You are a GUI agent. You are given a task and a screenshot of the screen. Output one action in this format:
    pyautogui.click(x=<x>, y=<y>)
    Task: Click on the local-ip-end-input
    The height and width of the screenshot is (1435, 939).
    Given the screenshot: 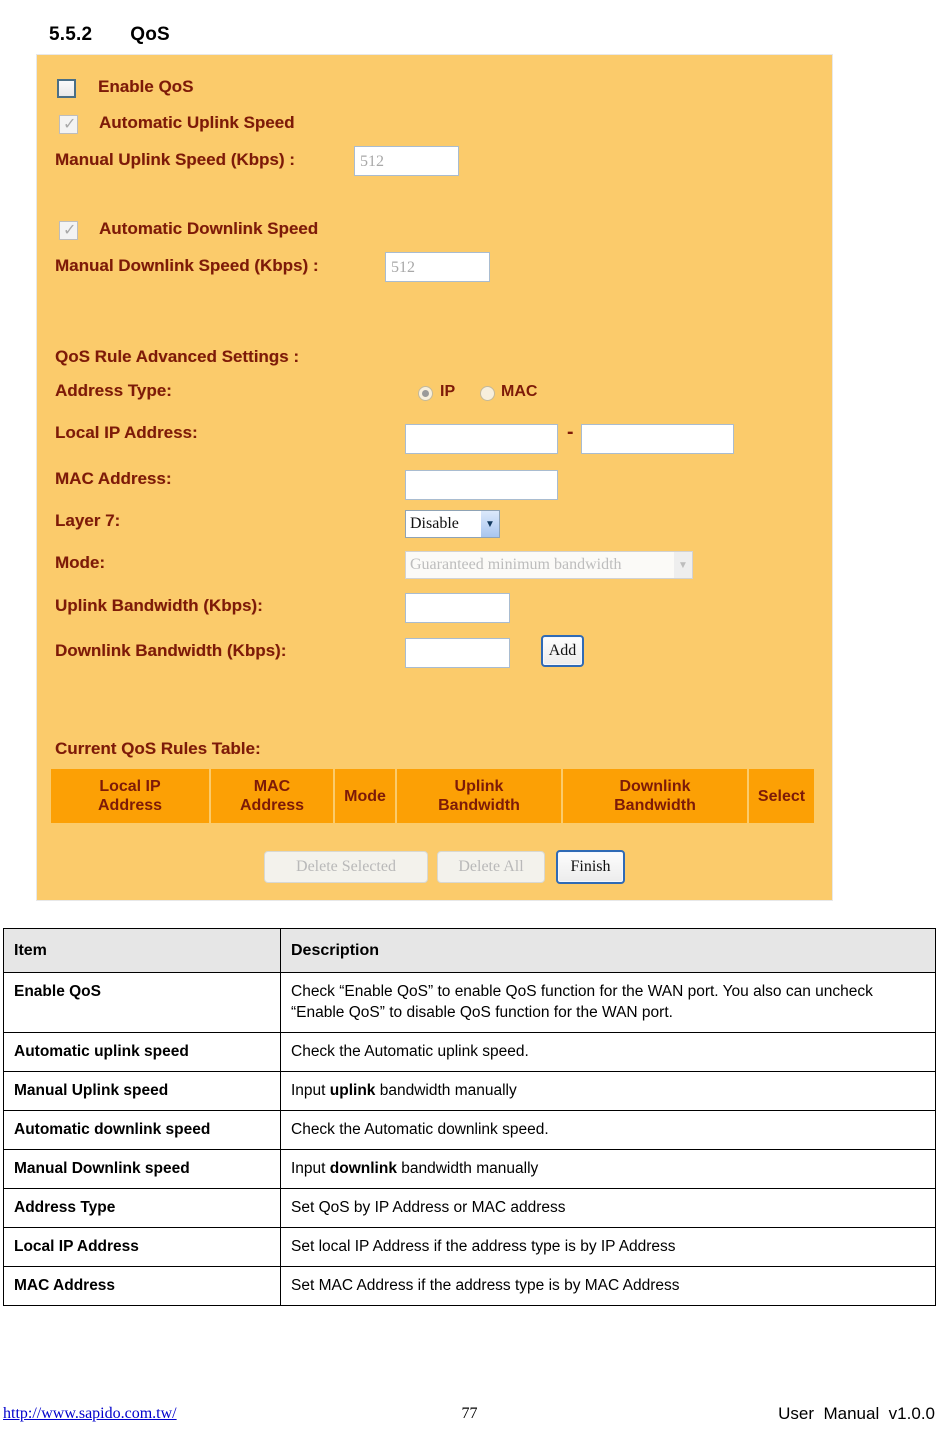 What is the action you would take?
    pyautogui.click(x=657, y=439)
    